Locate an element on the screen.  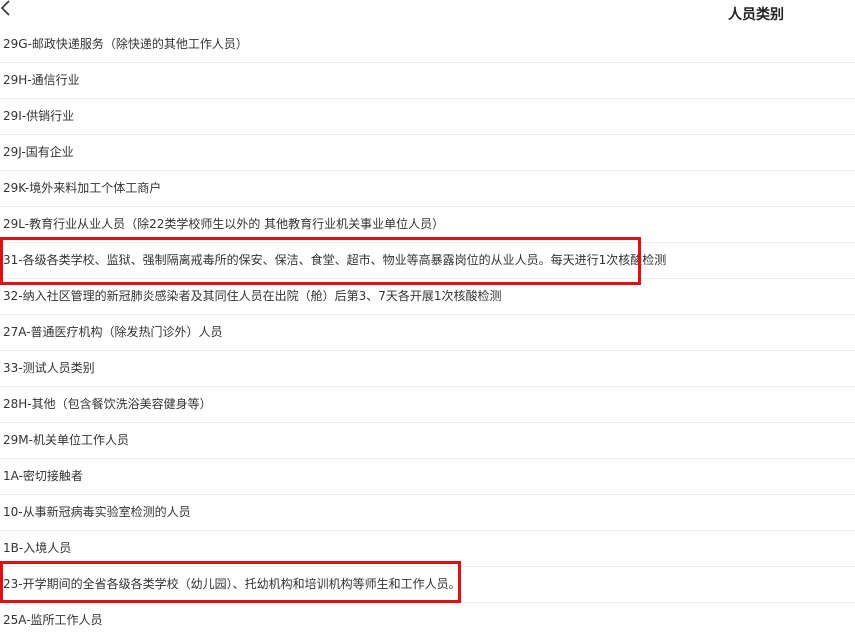
list-item: 1A-密切接触者 is located at coordinates (427, 477).